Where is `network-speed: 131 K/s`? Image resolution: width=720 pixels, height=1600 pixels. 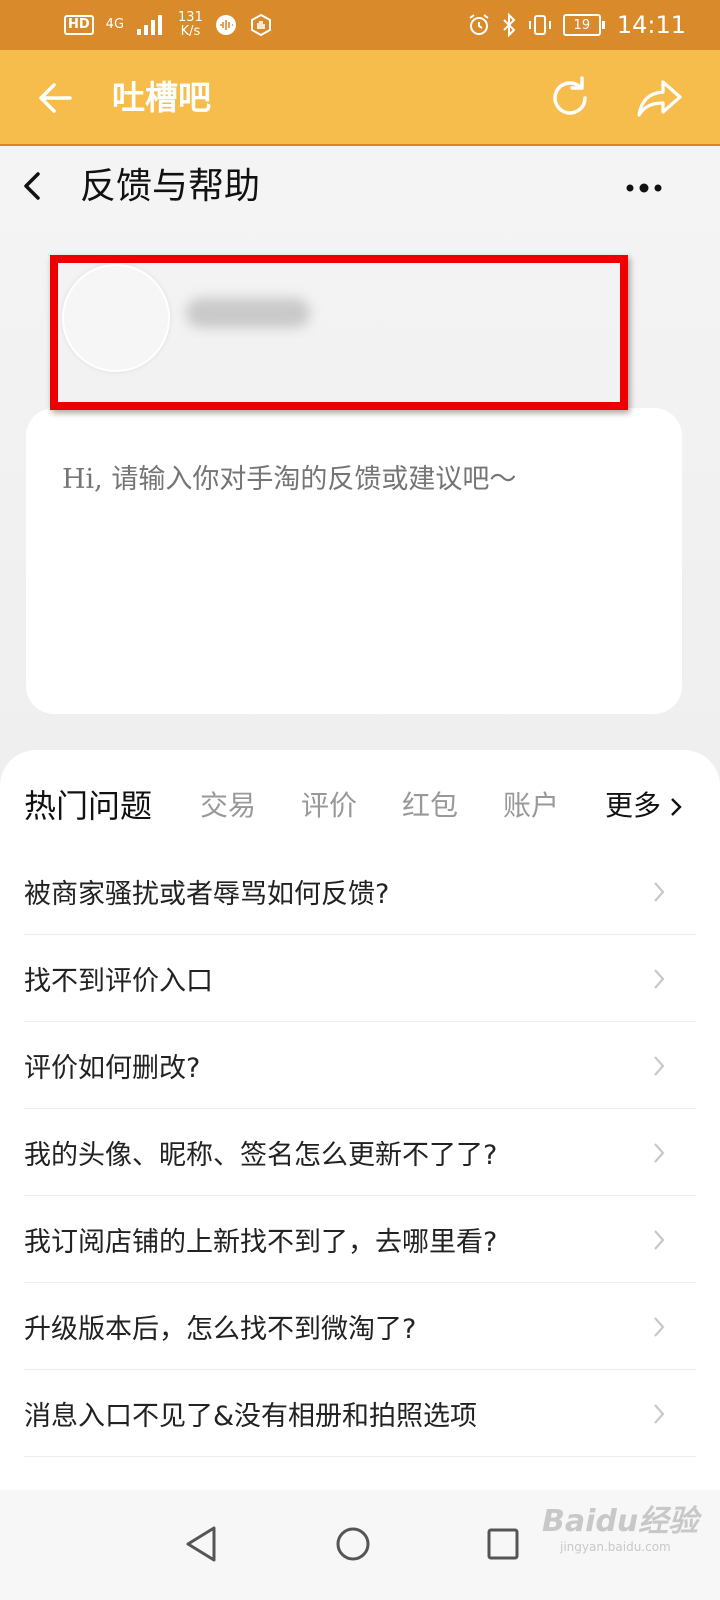
network-speed: 131 K/s is located at coordinates (190, 25).